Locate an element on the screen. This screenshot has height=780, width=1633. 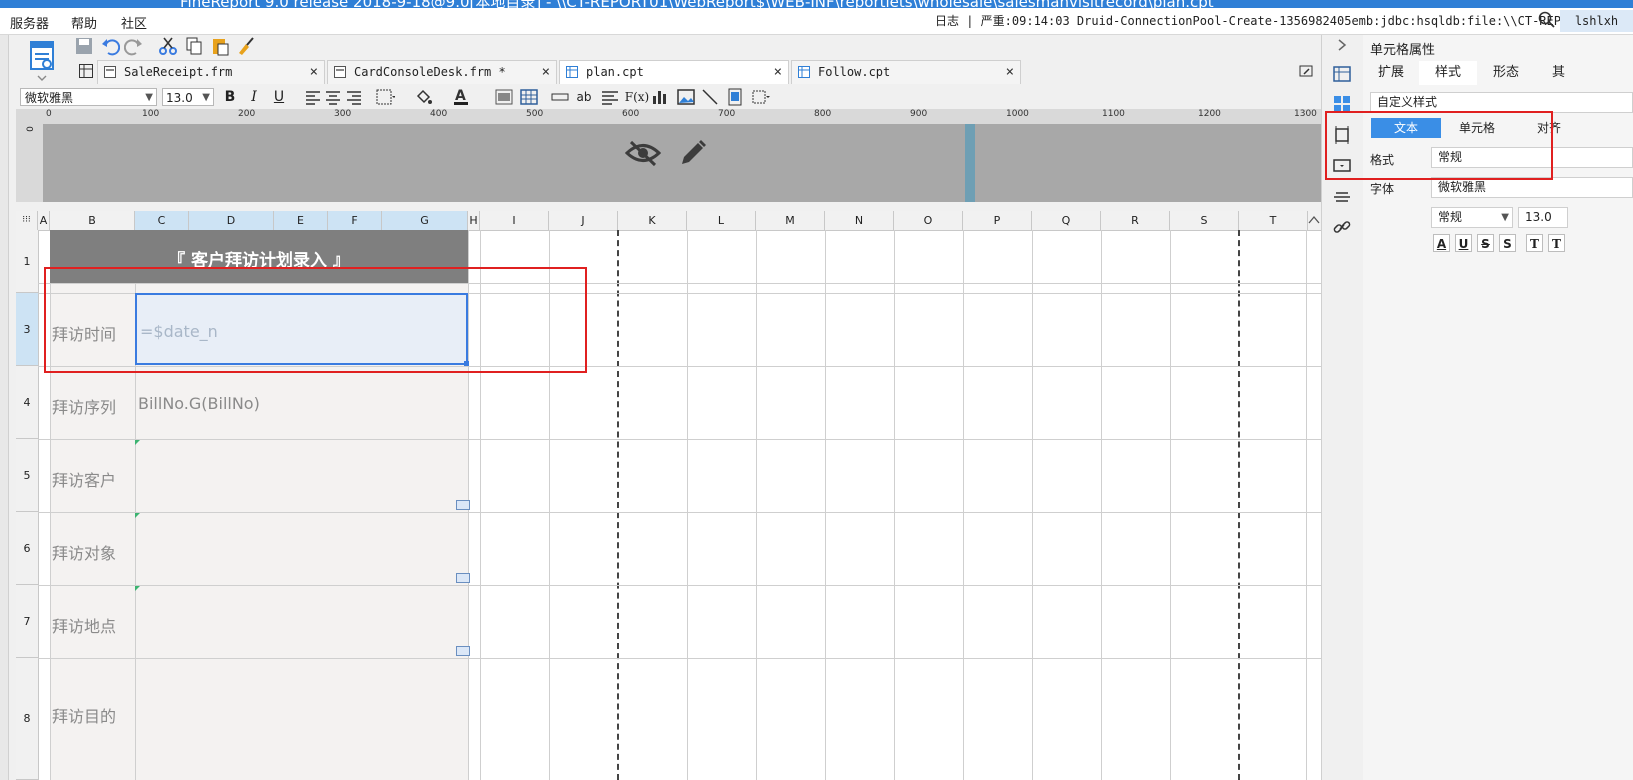
cut-icon is located at coordinates (168, 46).